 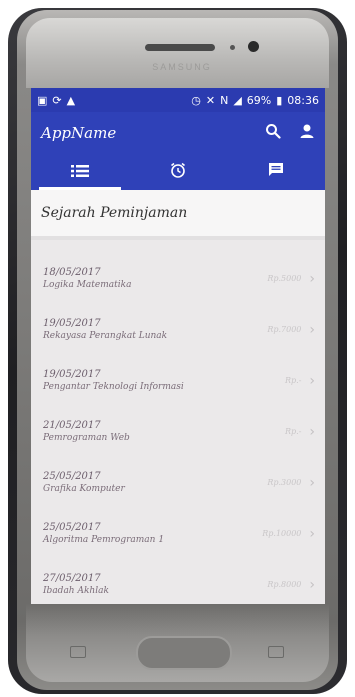 What do you see at coordinates (57, 100) in the screenshot?
I see `sync-icon: ⟳` at bounding box center [57, 100].